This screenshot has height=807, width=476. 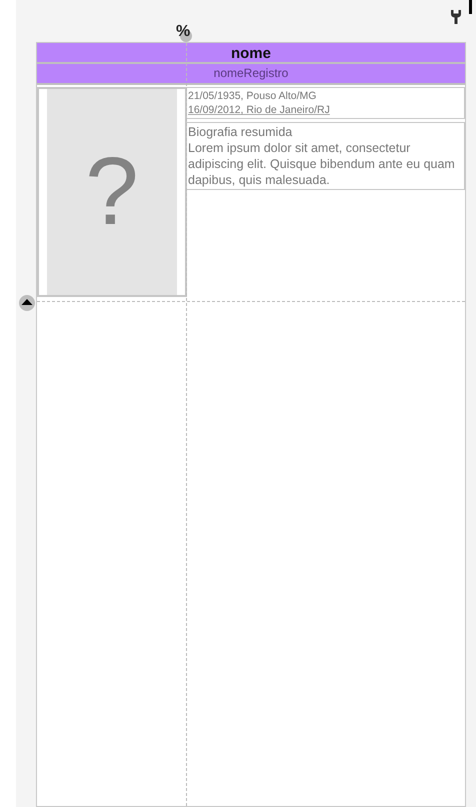 I want to click on wrench-icon, so click(x=456, y=17).